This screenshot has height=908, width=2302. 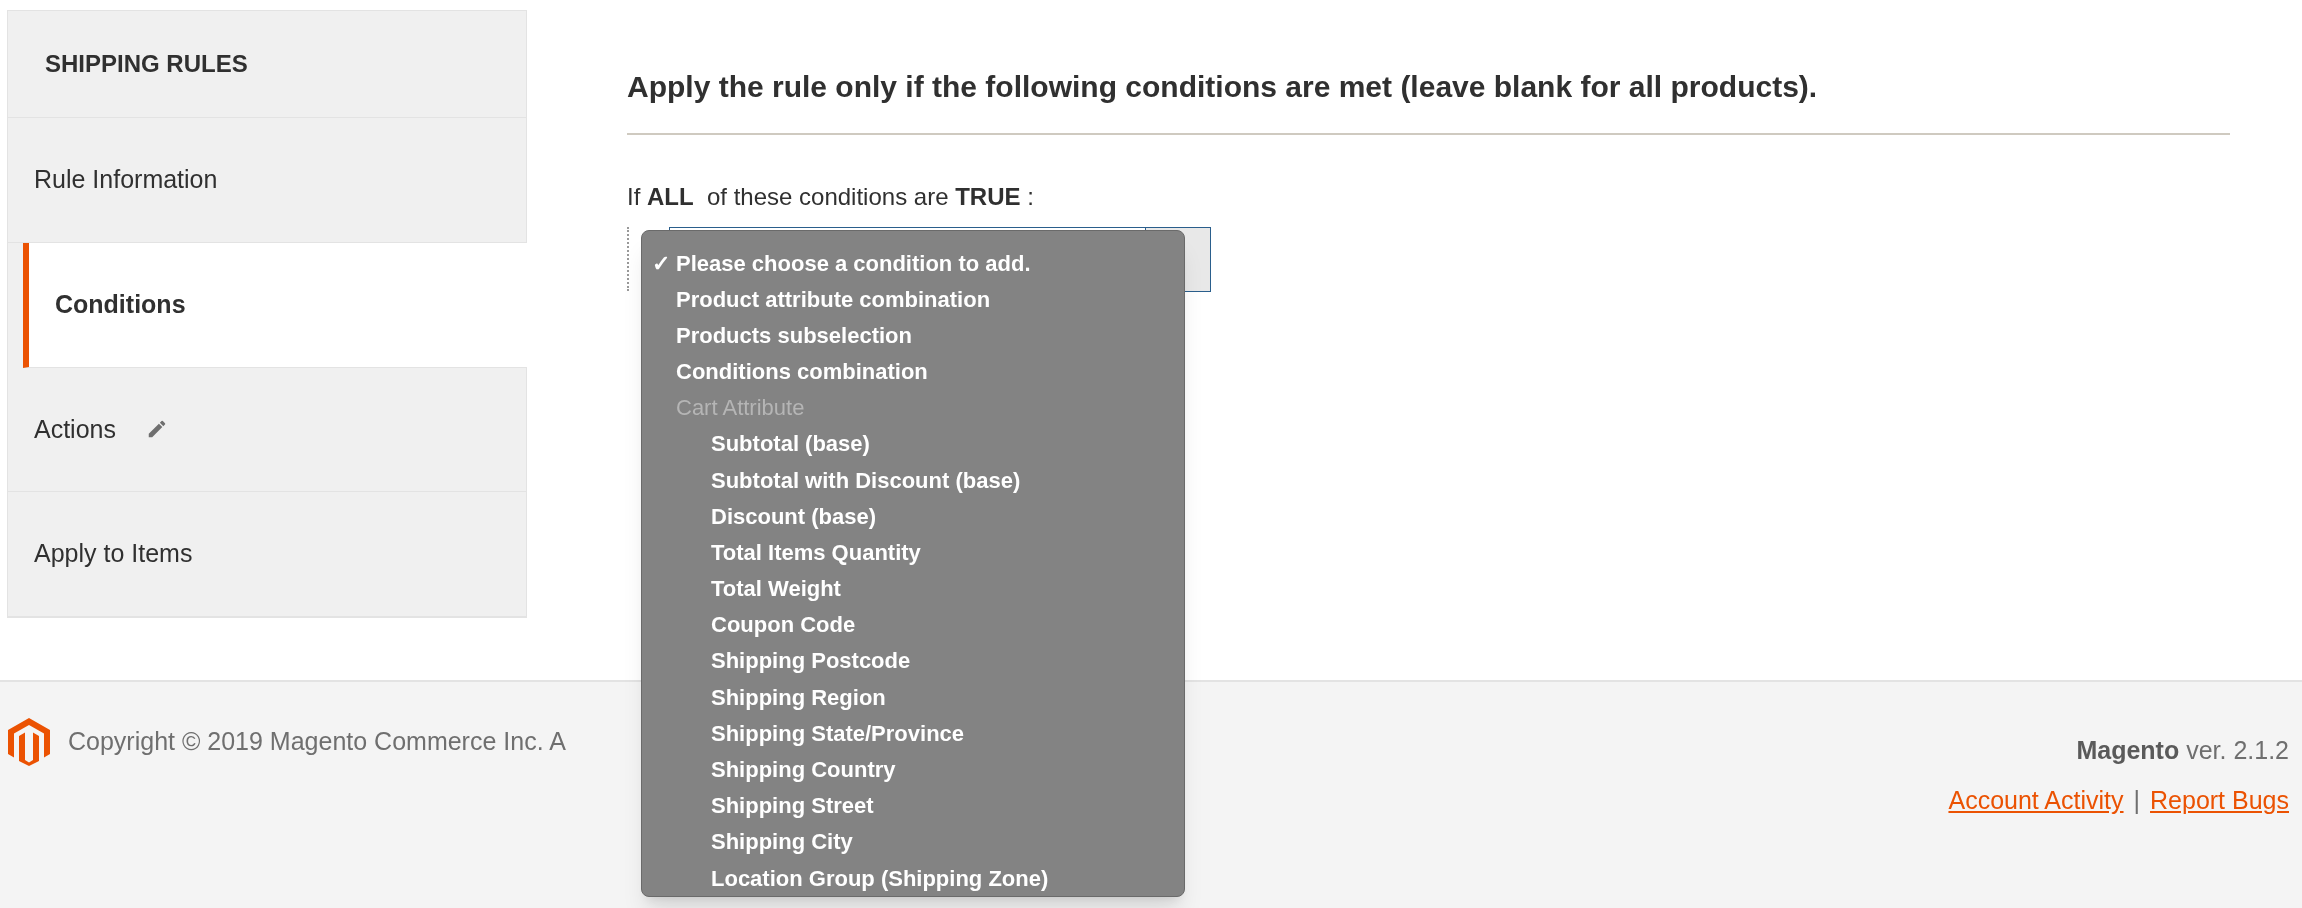 I want to click on menu-option: Location Group (Shipping Zone), so click(x=913, y=878).